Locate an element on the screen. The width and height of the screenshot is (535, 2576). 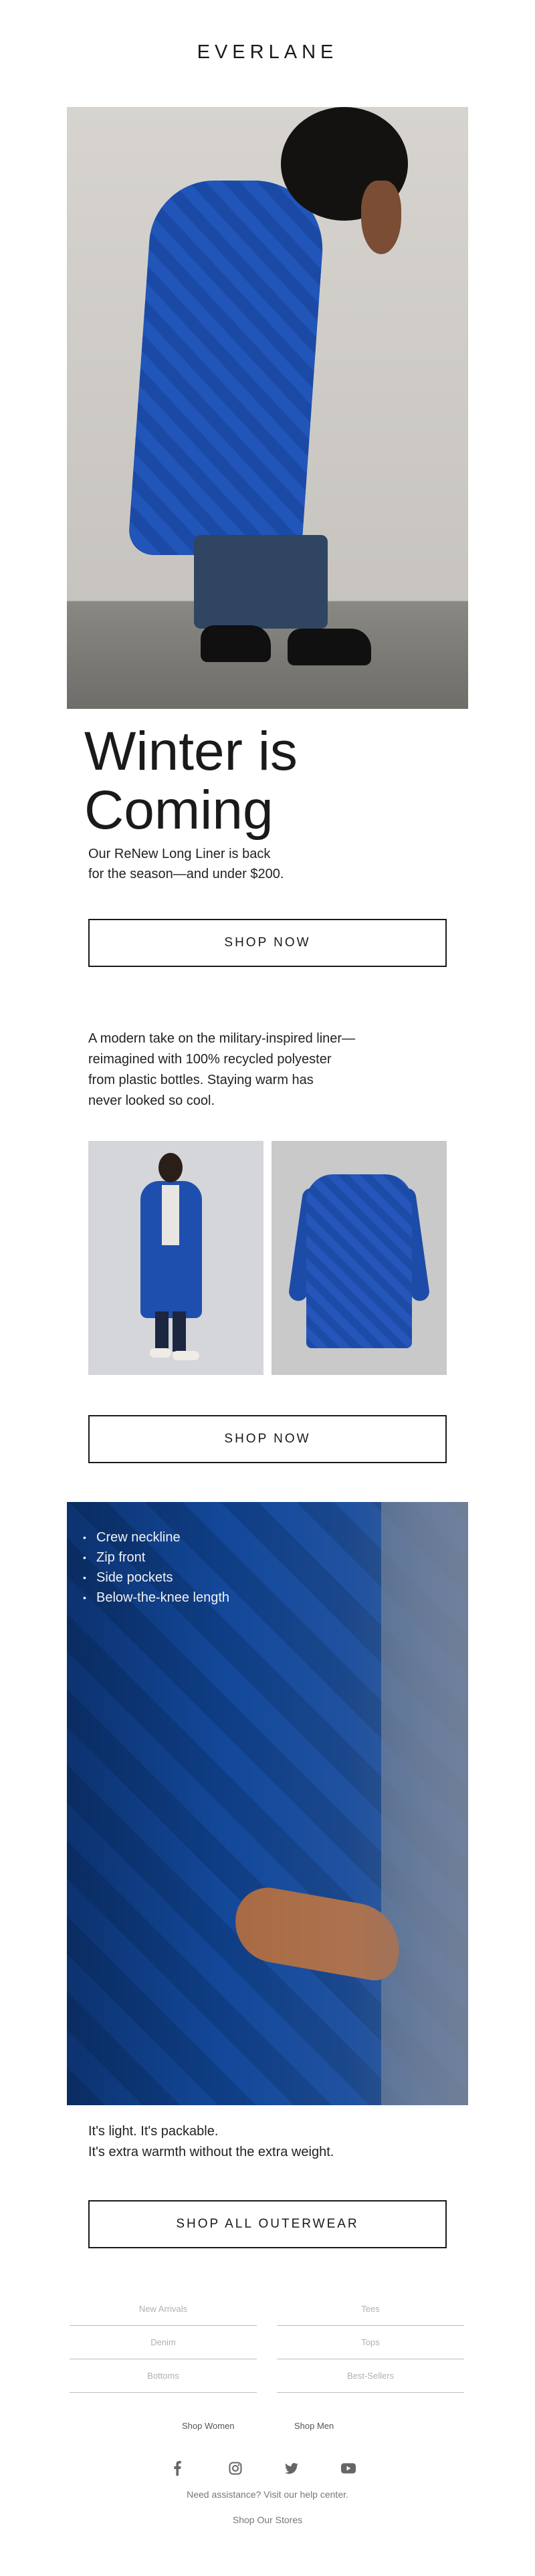
model-shoe-left is located at coordinates (160, 1353).